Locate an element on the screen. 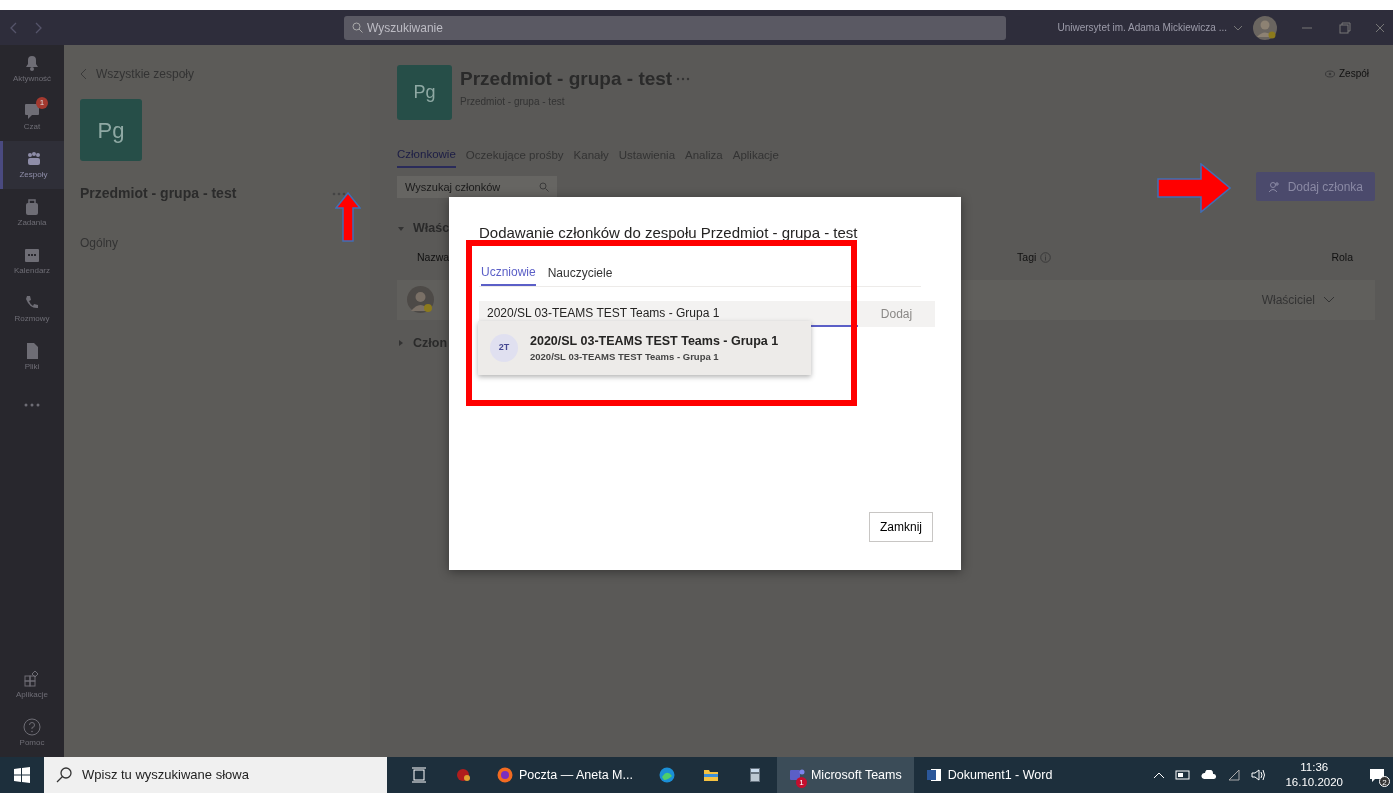  windows-icon is located at coordinates (22, 775).